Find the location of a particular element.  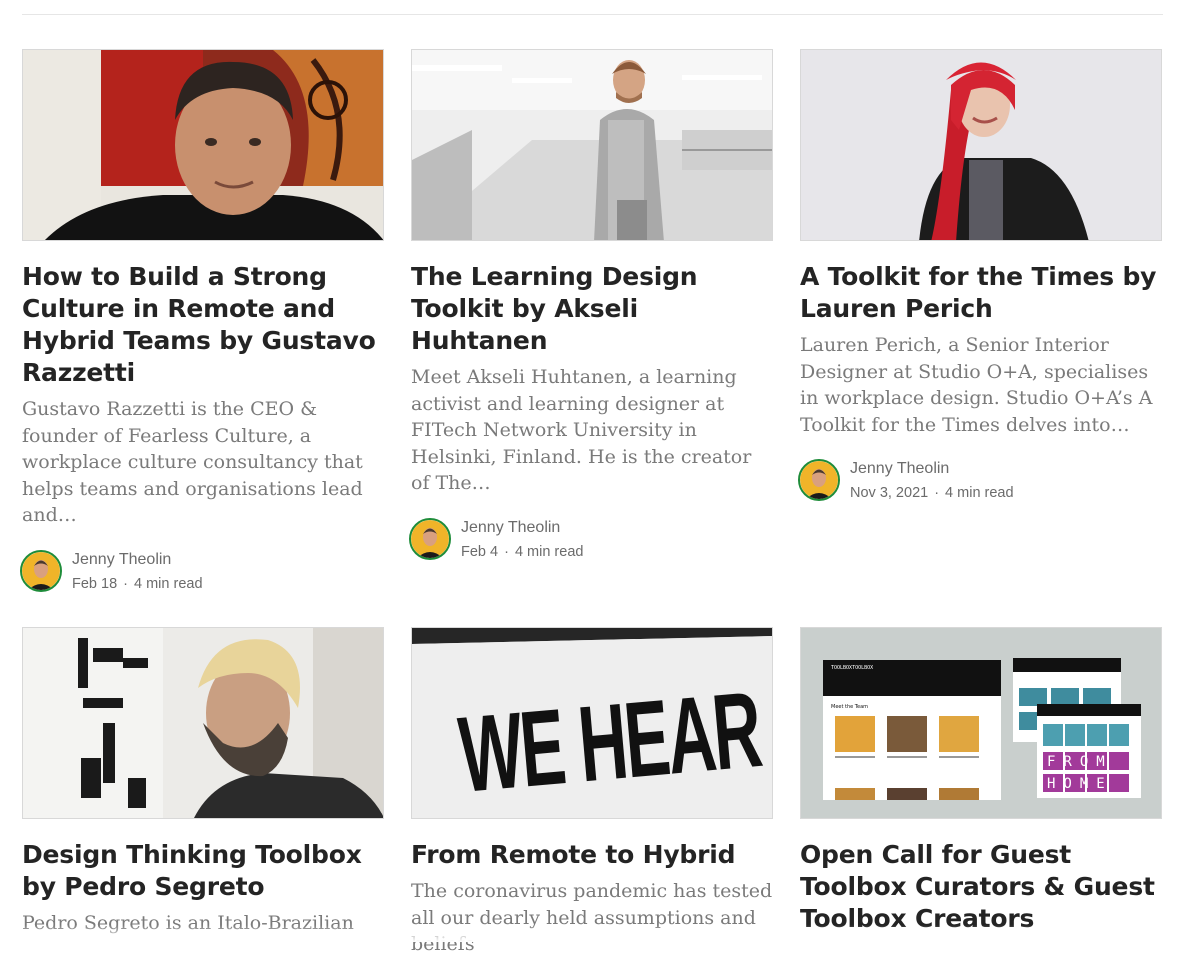

article-meta: Feb 4 · 4 min read is located at coordinates (522, 552).